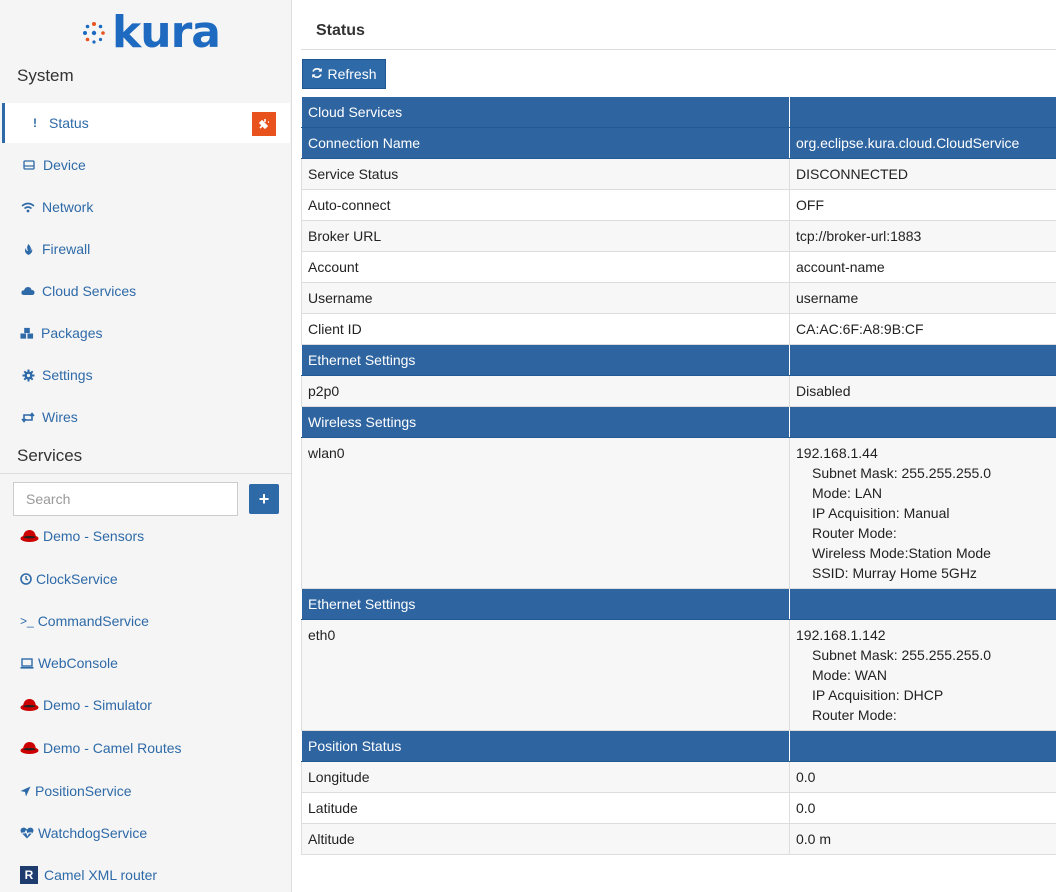  What do you see at coordinates (155, 791) in the screenshot?
I see `service-item-positionservice: PositionService` at bounding box center [155, 791].